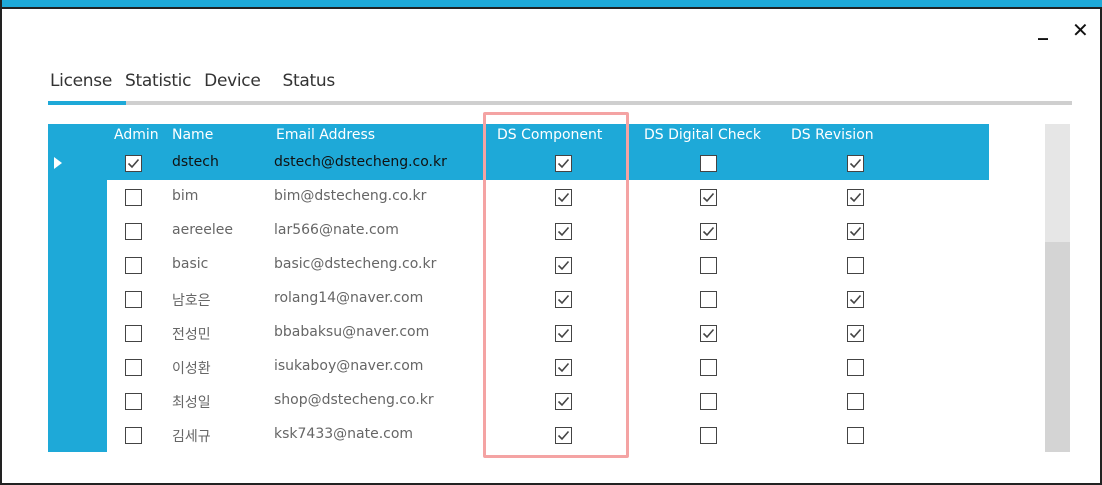 This screenshot has height=485, width=1102. Describe the element at coordinates (1043, 28) in the screenshot. I see `minimize-button: _` at that location.